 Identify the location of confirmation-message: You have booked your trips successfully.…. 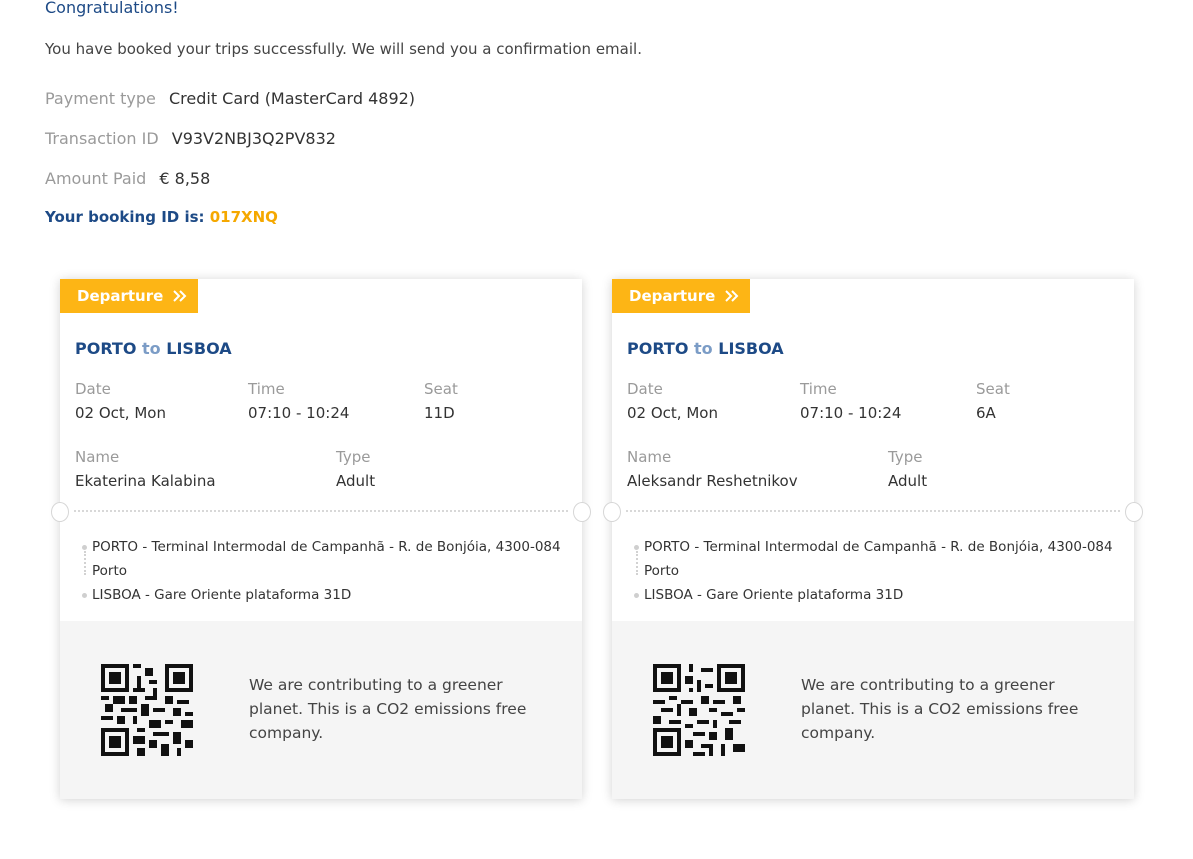
(343, 49).